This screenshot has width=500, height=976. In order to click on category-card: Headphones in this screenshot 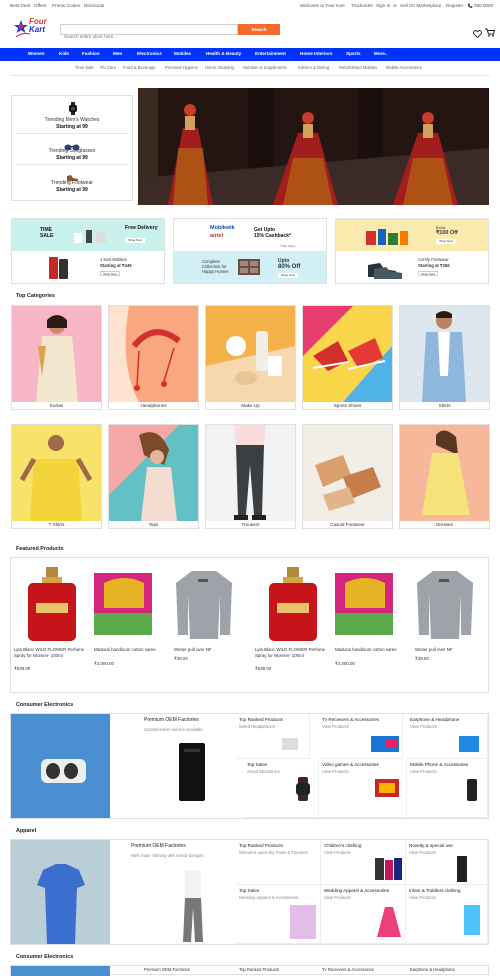, I will do `click(153, 357)`.